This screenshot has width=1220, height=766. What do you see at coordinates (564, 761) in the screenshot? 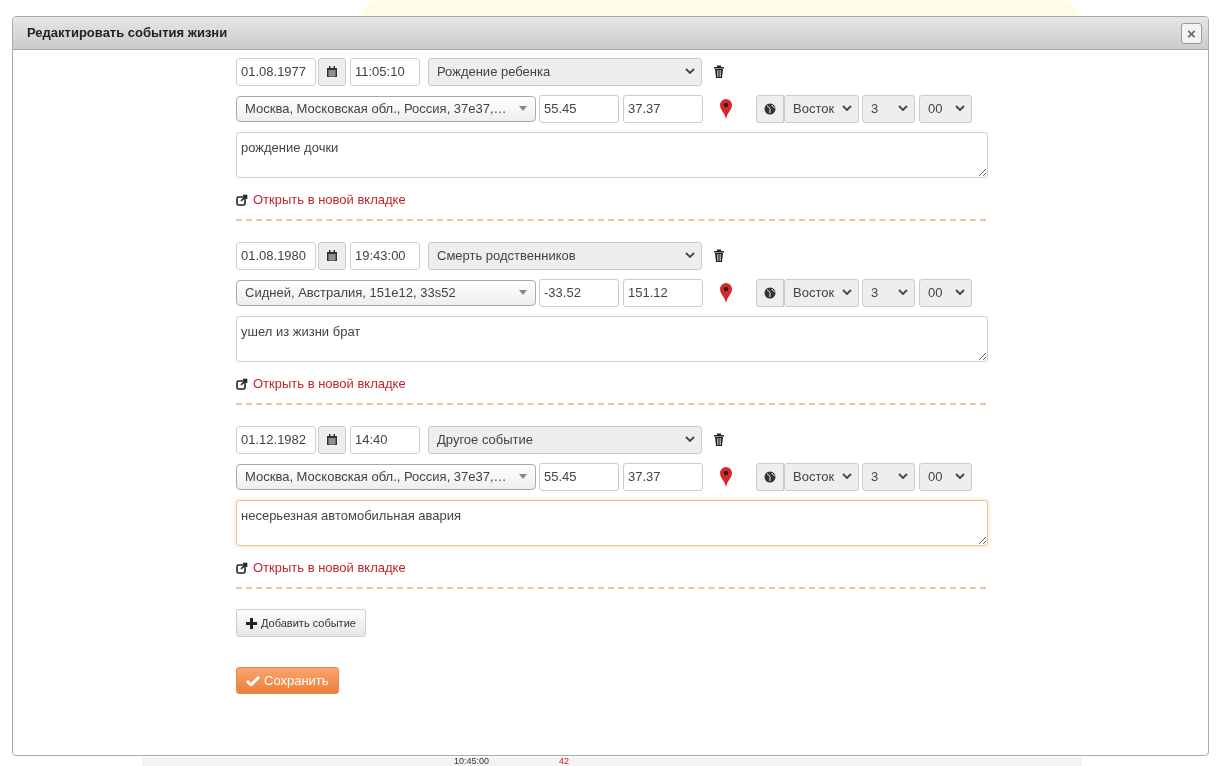
I see `background-count: 42` at bounding box center [564, 761].